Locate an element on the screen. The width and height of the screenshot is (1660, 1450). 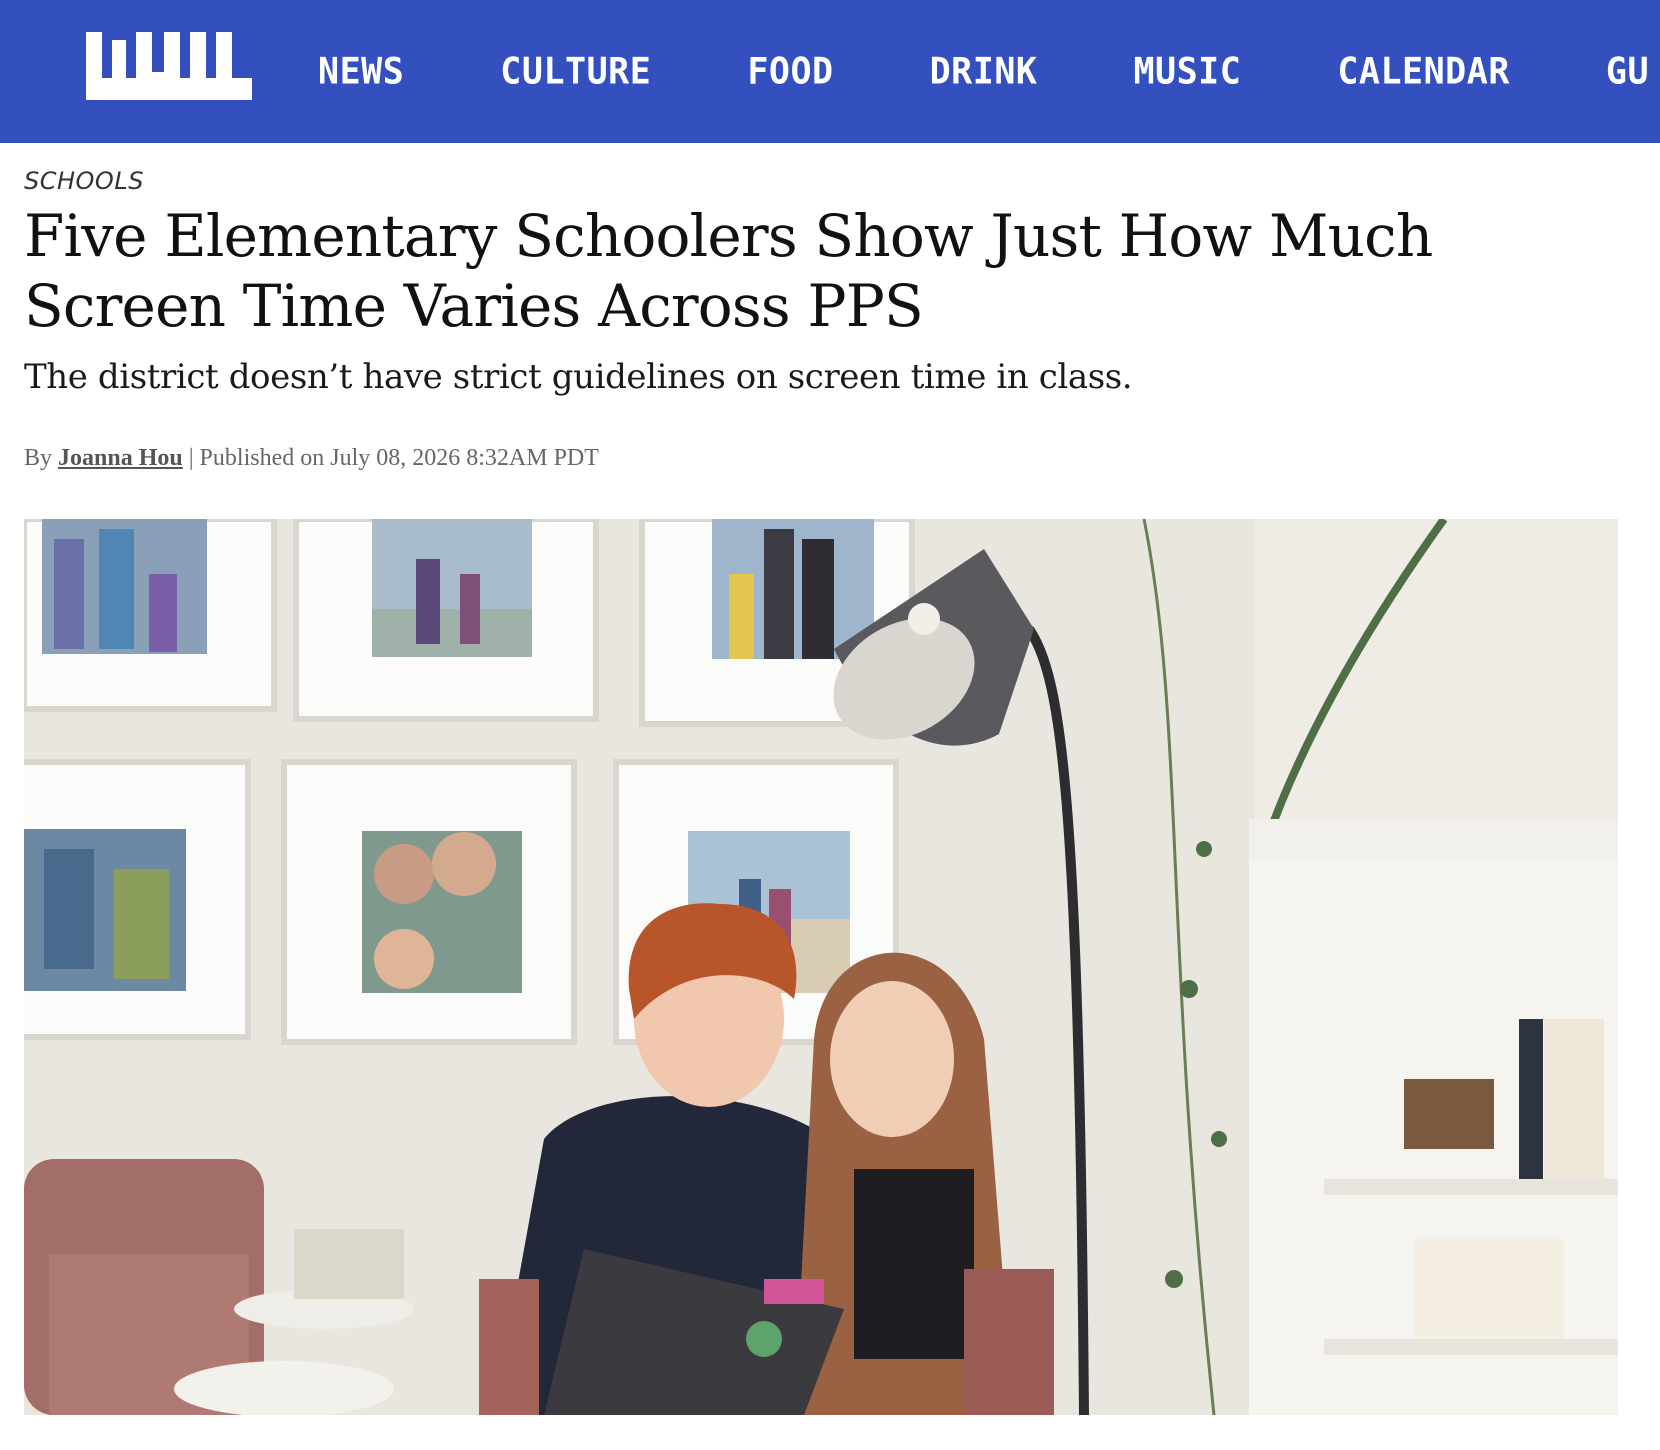
nav-music: MUSIC is located at coordinates (1187, 72).